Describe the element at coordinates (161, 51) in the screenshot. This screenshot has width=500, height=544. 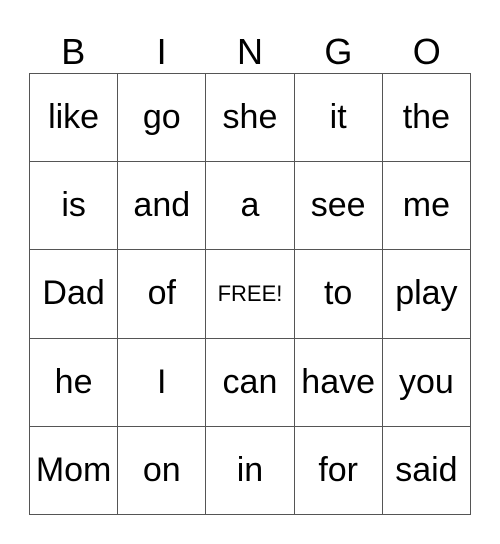
I see `header-letter: I` at that location.